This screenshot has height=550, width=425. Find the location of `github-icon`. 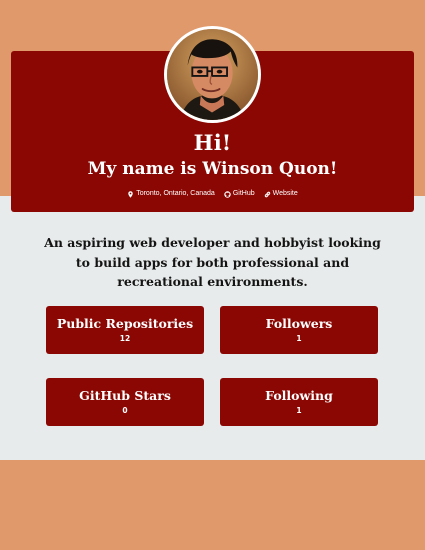

github-icon is located at coordinates (227, 194).